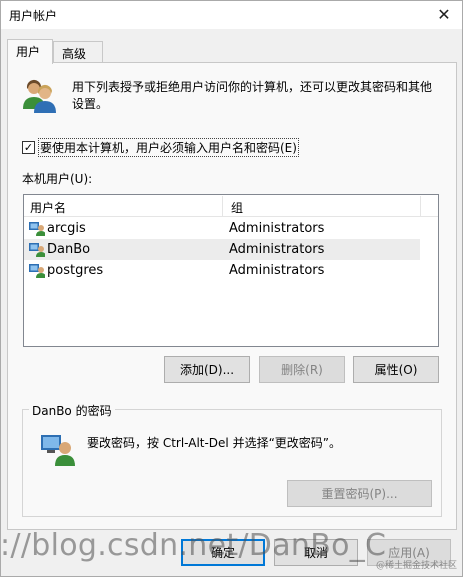 The image size is (463, 577). What do you see at coordinates (237, 207) in the screenshot?
I see `column-header-group: 组` at bounding box center [237, 207].